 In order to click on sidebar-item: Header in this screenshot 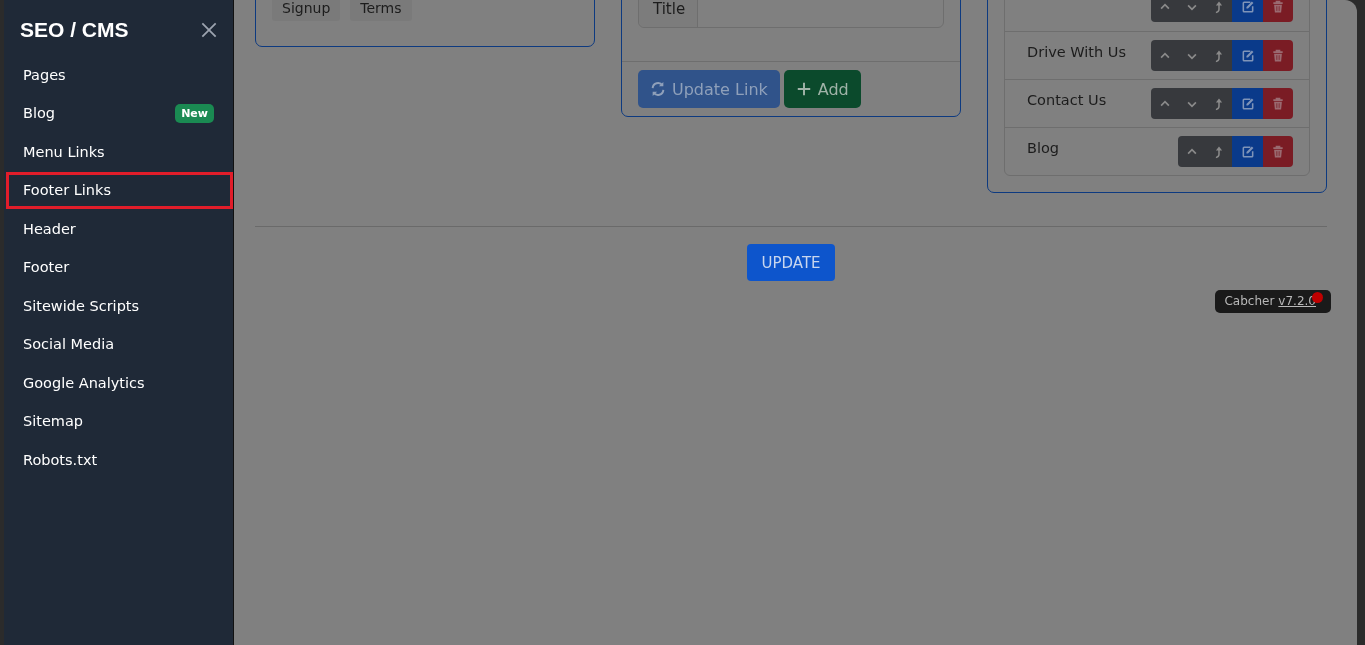, I will do `click(119, 228)`.